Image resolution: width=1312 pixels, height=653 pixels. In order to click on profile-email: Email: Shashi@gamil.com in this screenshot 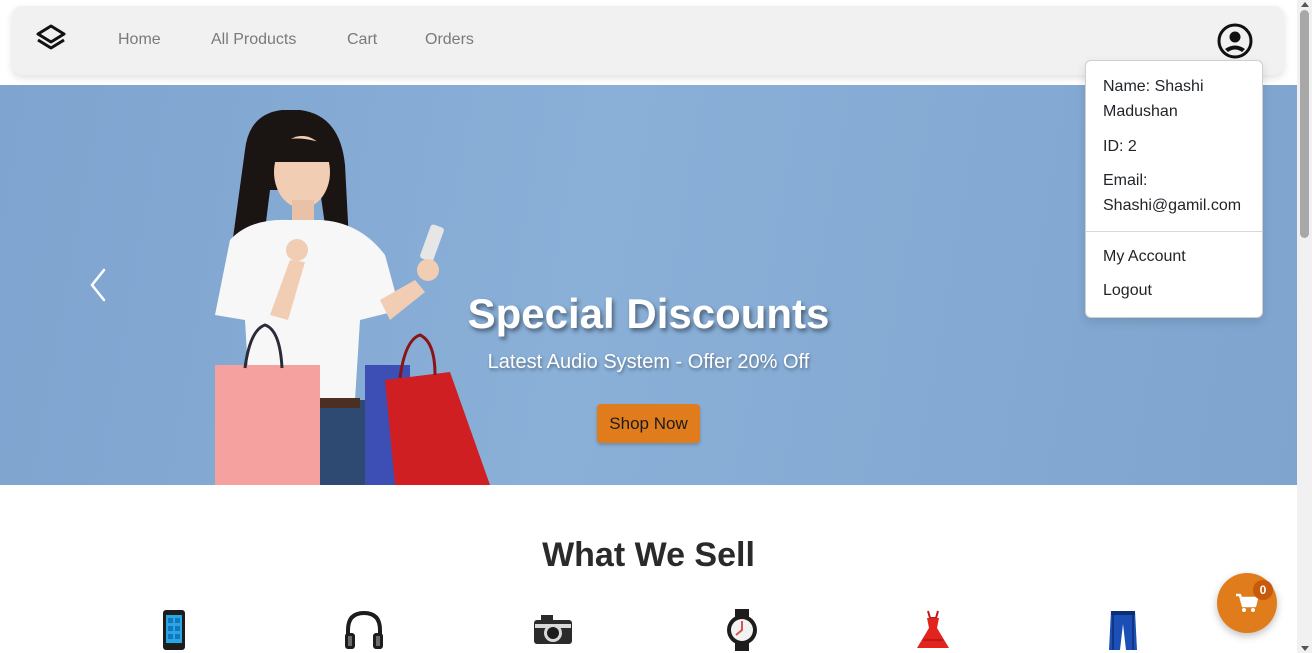, I will do `click(1172, 193)`.